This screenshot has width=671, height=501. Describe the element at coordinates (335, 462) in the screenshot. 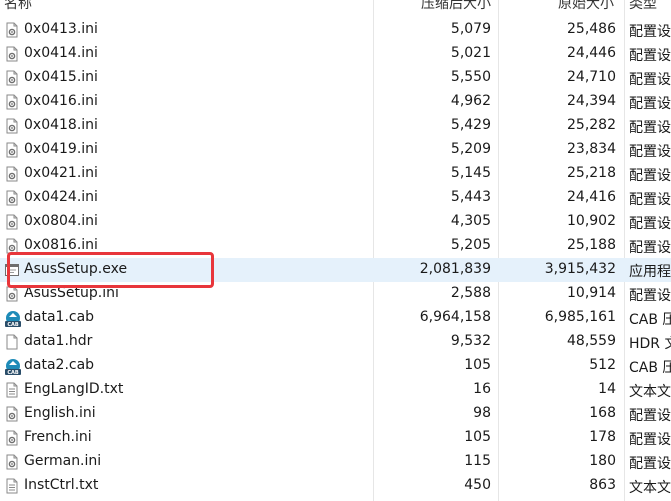

I see `file-row: German.ini 115 180 配置设` at that location.